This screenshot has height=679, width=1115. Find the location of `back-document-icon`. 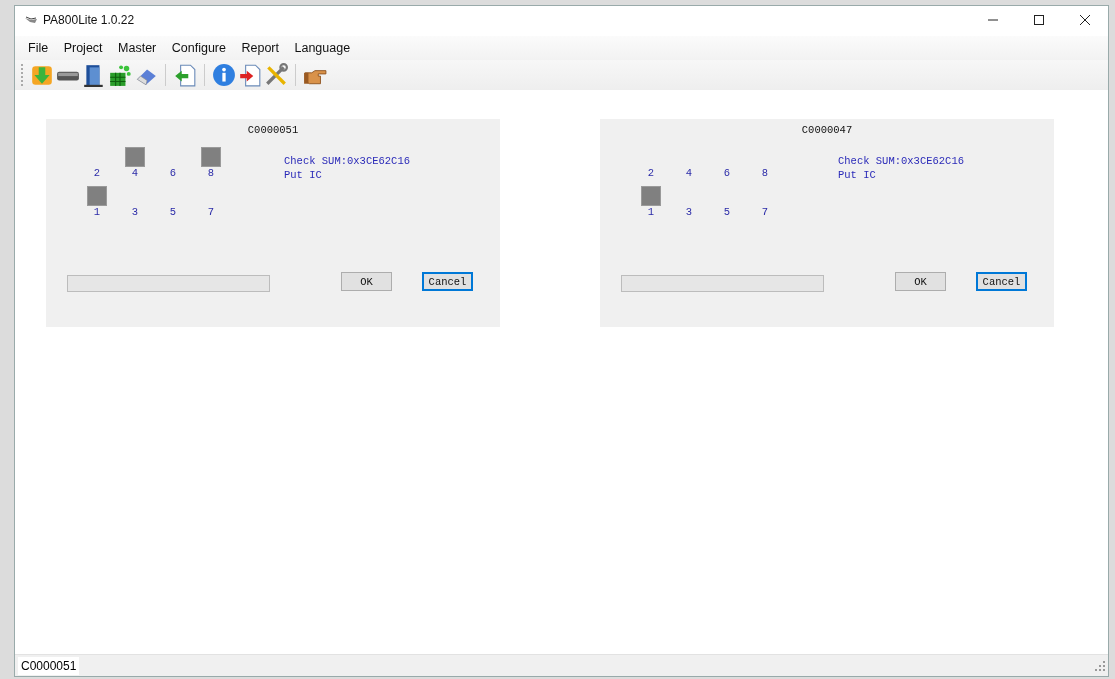

back-document-icon is located at coordinates (185, 75).